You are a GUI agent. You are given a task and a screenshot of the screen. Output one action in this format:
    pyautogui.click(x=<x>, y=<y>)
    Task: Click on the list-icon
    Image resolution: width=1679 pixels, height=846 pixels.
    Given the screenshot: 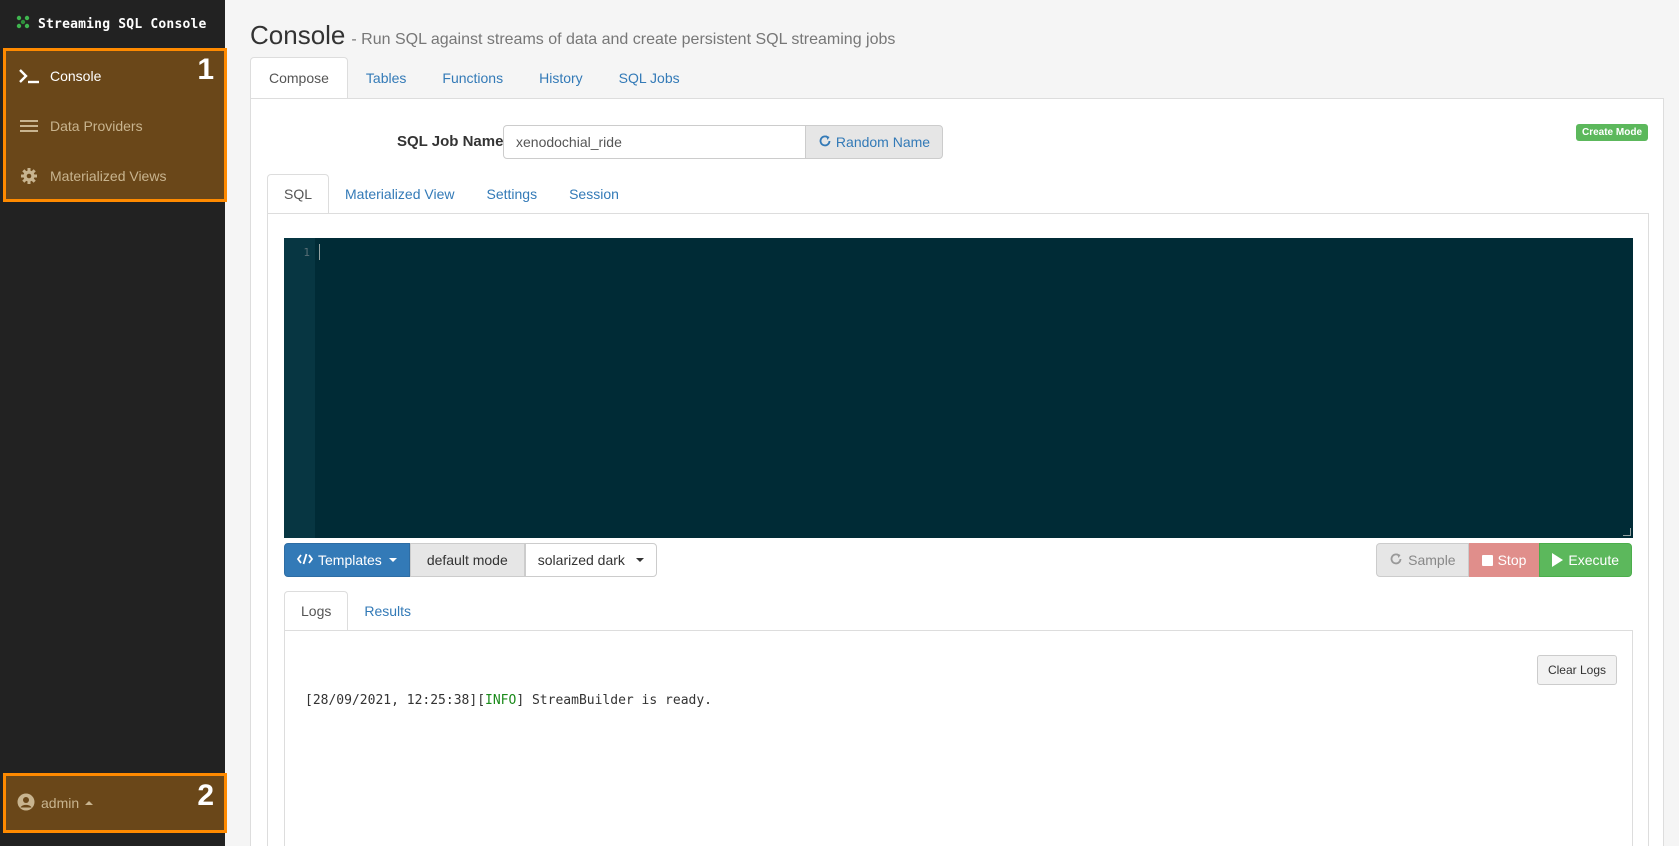 What is the action you would take?
    pyautogui.click(x=29, y=126)
    